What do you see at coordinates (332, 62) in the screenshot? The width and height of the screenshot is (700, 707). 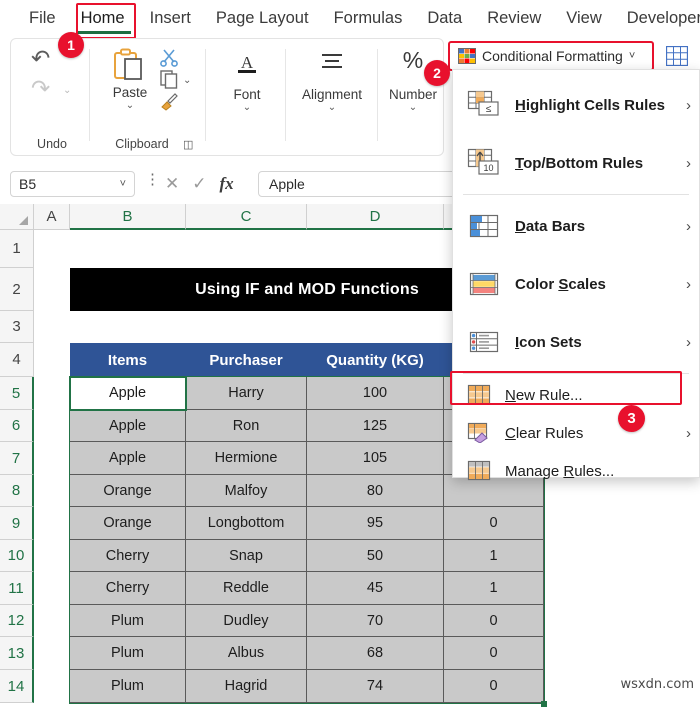 I see `alignment-lines-icon` at bounding box center [332, 62].